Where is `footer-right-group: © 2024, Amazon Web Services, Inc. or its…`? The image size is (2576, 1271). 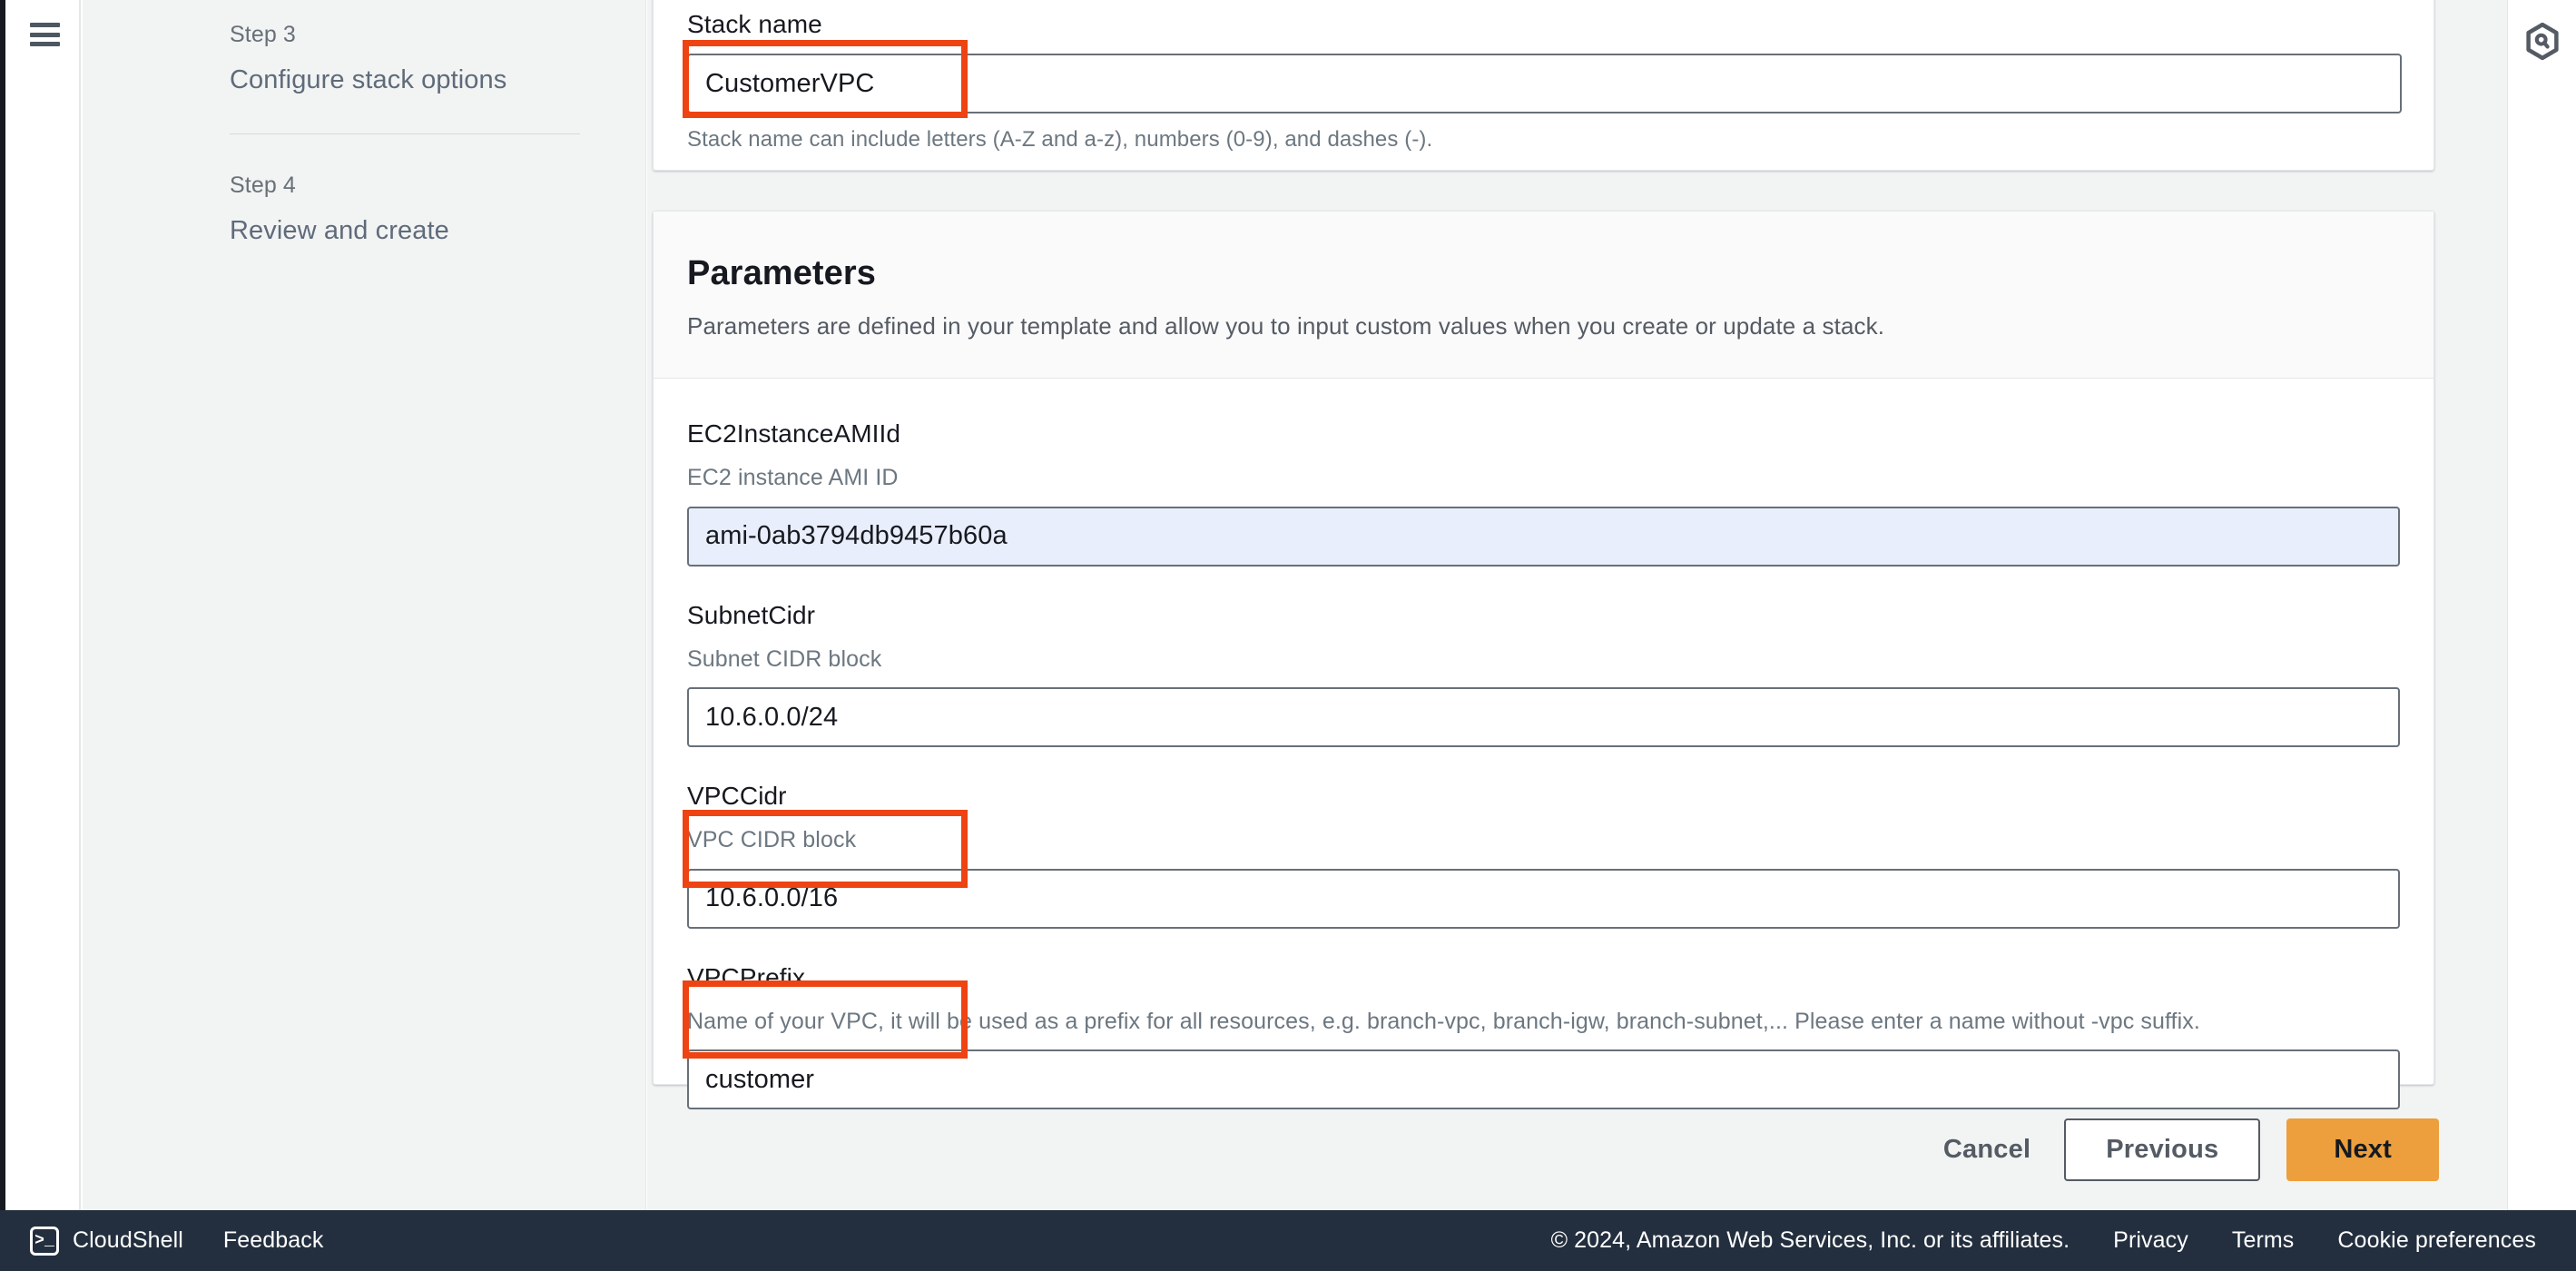 footer-right-group: © 2024, Amazon Web Services, Inc. or its… is located at coordinates (2063, 1240).